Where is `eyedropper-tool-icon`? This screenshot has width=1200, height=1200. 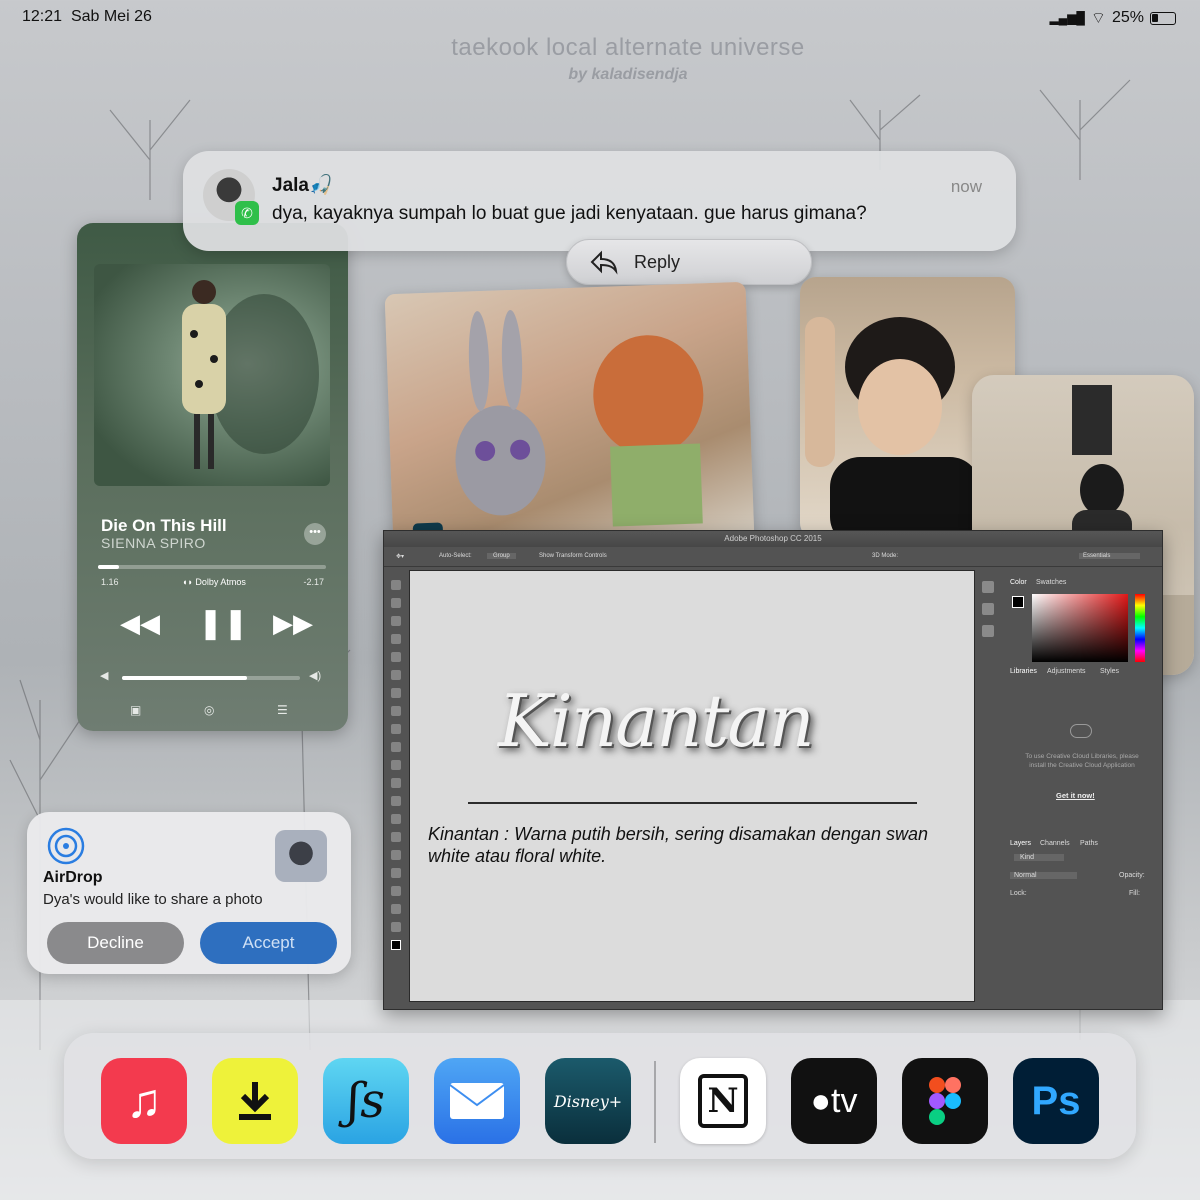 eyedropper-tool-icon is located at coordinates (396, 675).